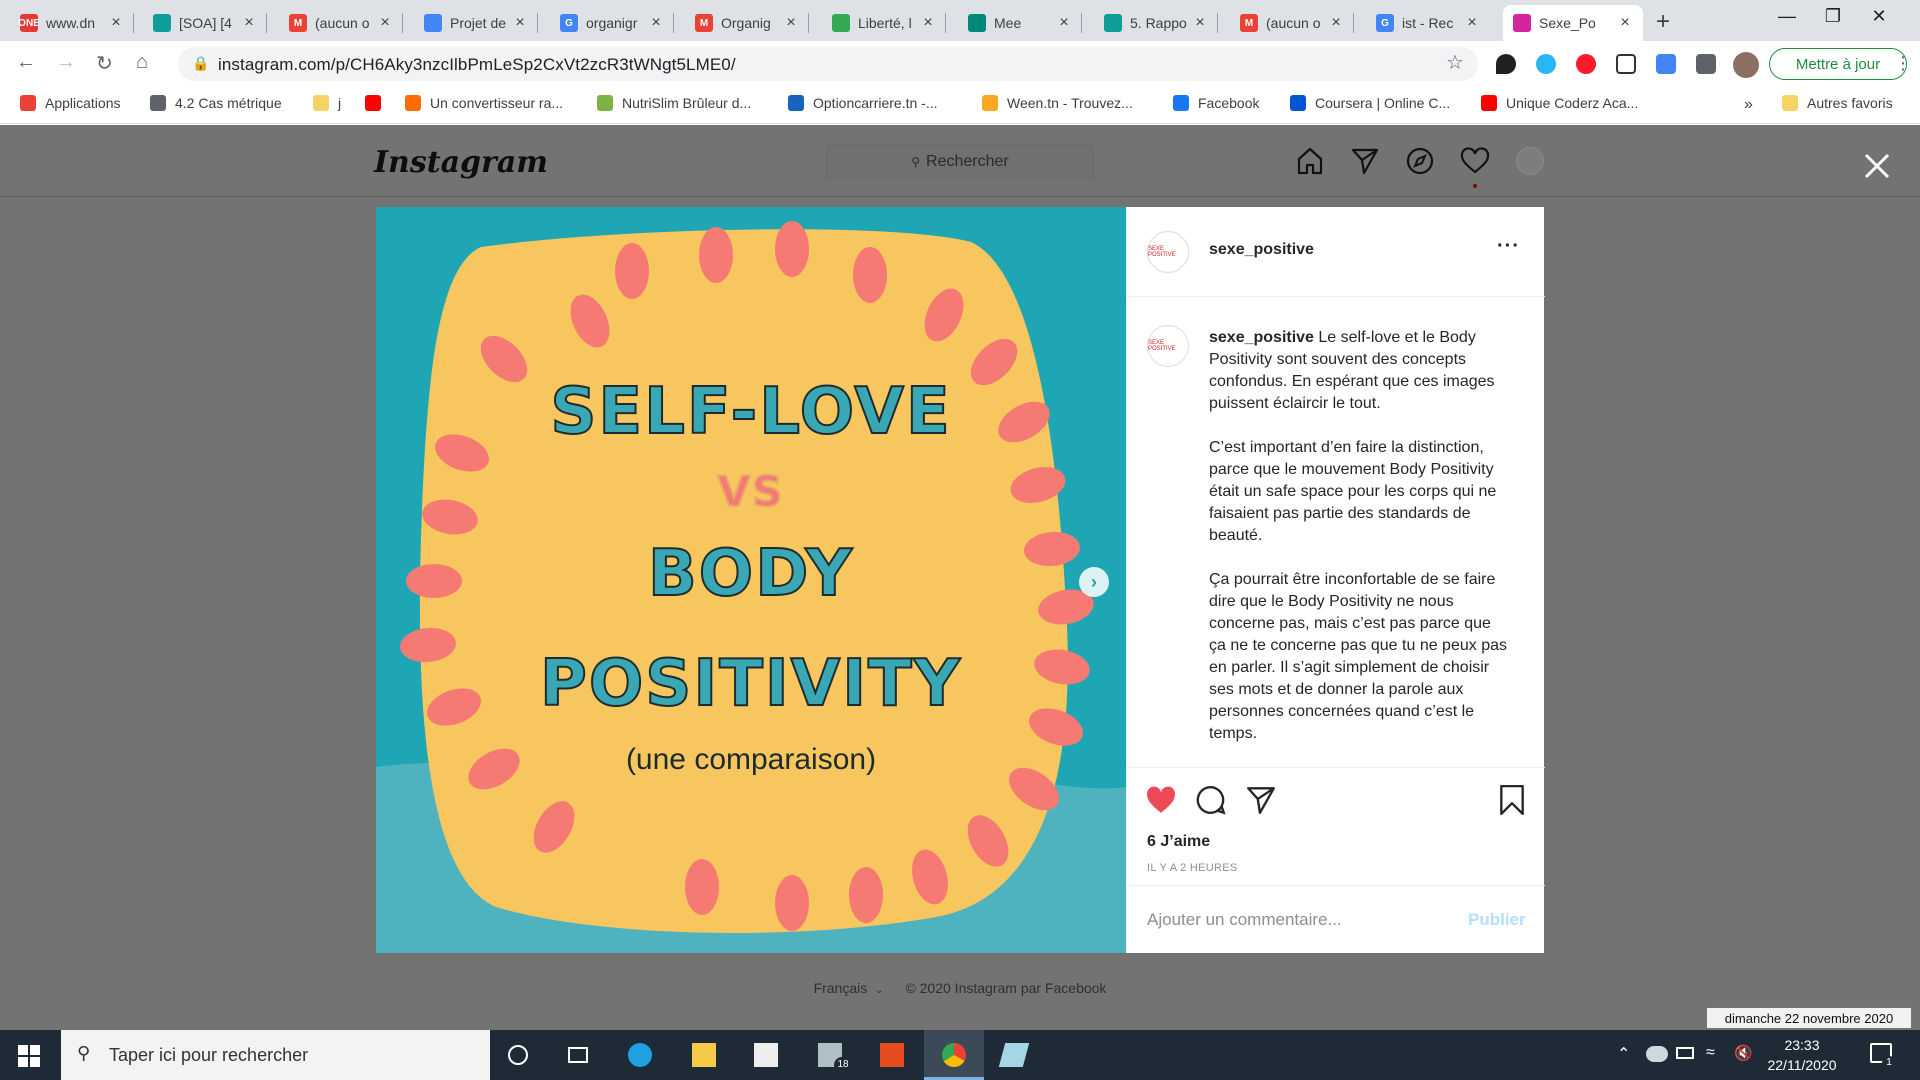 The width and height of the screenshot is (1920, 1080). I want to click on post-title-vs: VS, so click(751, 491).